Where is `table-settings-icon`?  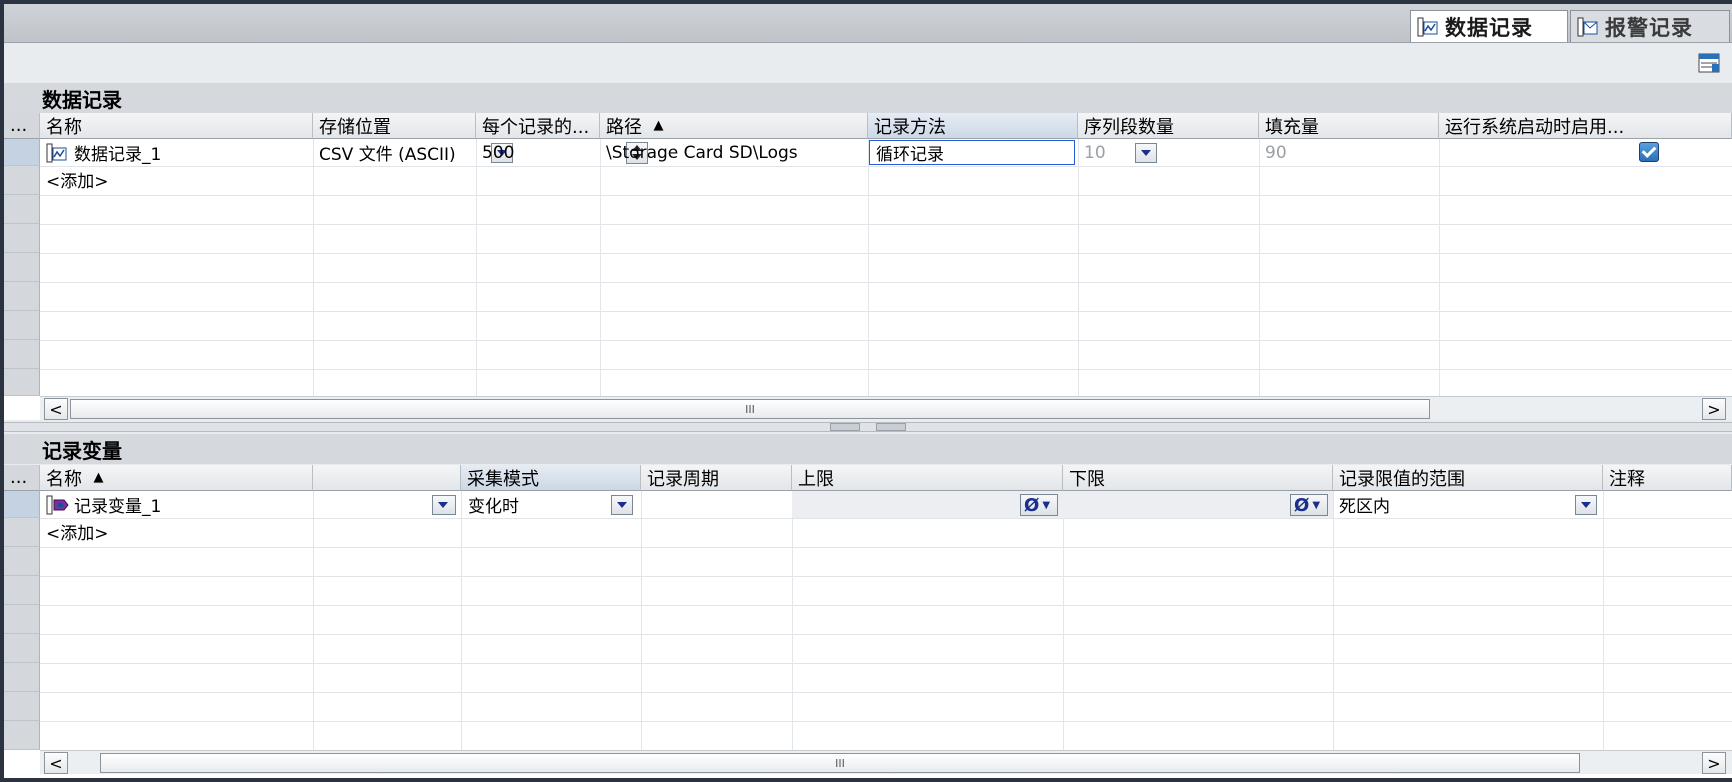 table-settings-icon is located at coordinates (1709, 63).